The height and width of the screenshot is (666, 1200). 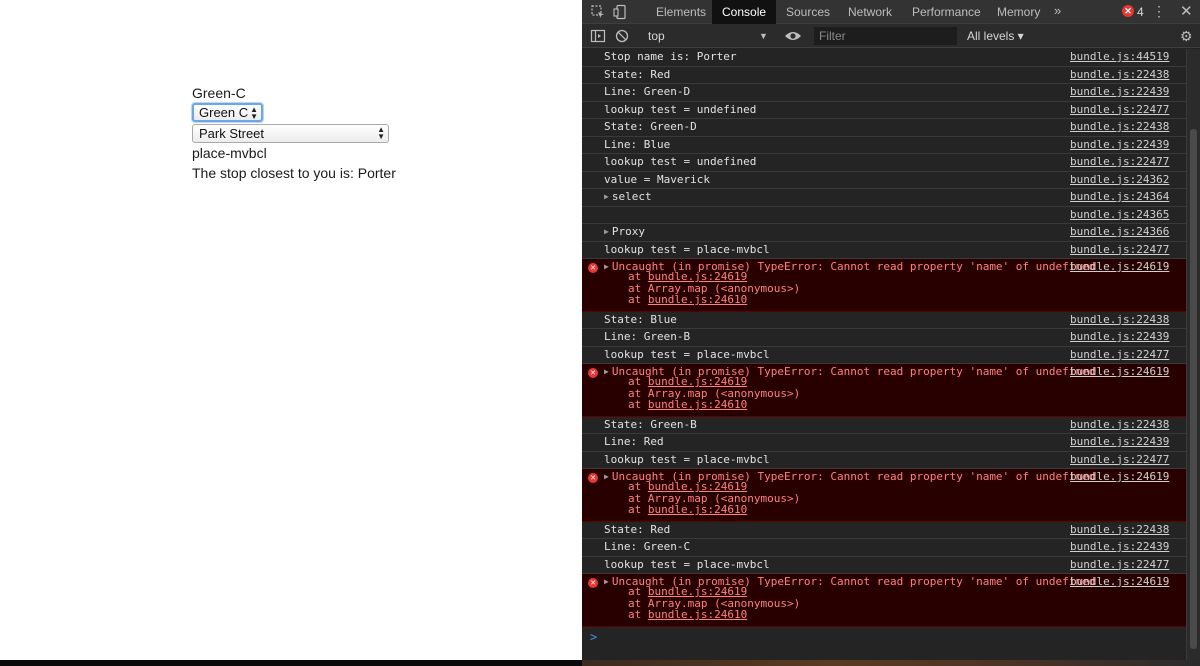 What do you see at coordinates (650, 424) in the screenshot?
I see `console-message-text: State: Green-B` at bounding box center [650, 424].